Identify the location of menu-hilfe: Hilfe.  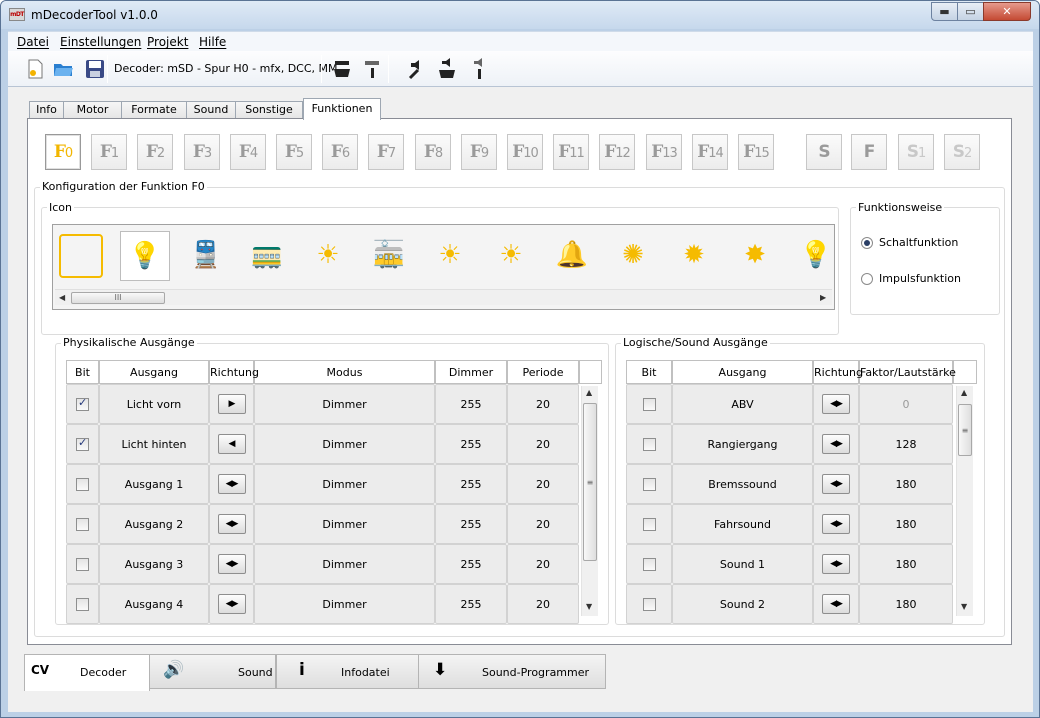
(212, 42).